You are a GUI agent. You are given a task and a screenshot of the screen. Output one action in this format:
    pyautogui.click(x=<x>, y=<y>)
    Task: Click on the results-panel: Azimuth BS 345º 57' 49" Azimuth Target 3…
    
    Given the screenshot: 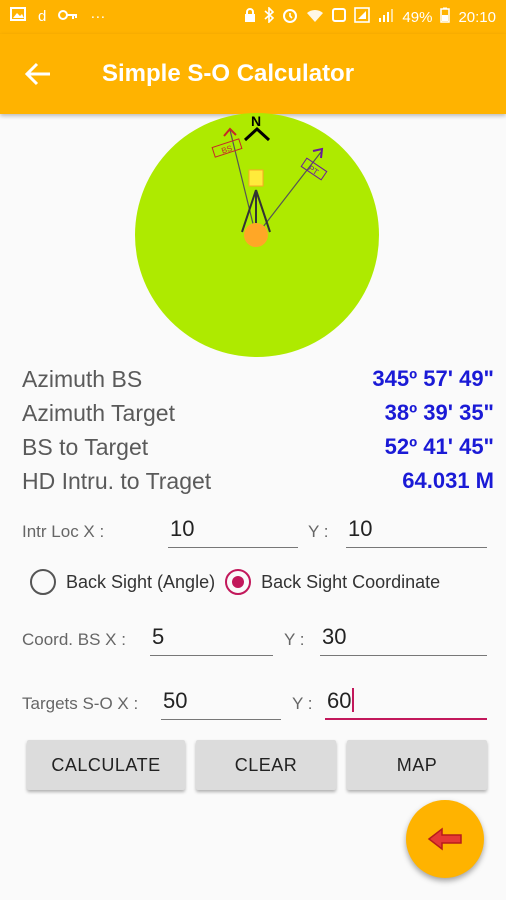 What is the action you would take?
    pyautogui.click(x=258, y=430)
    